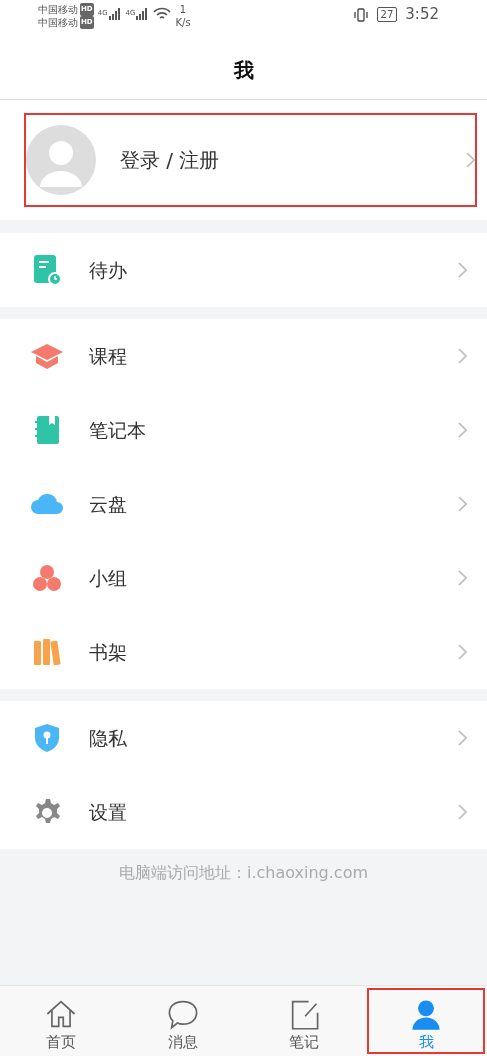 Image resolution: width=487 pixels, height=1056 pixels. What do you see at coordinates (304, 1021) in the screenshot?
I see `tab-button: 笔记` at bounding box center [304, 1021].